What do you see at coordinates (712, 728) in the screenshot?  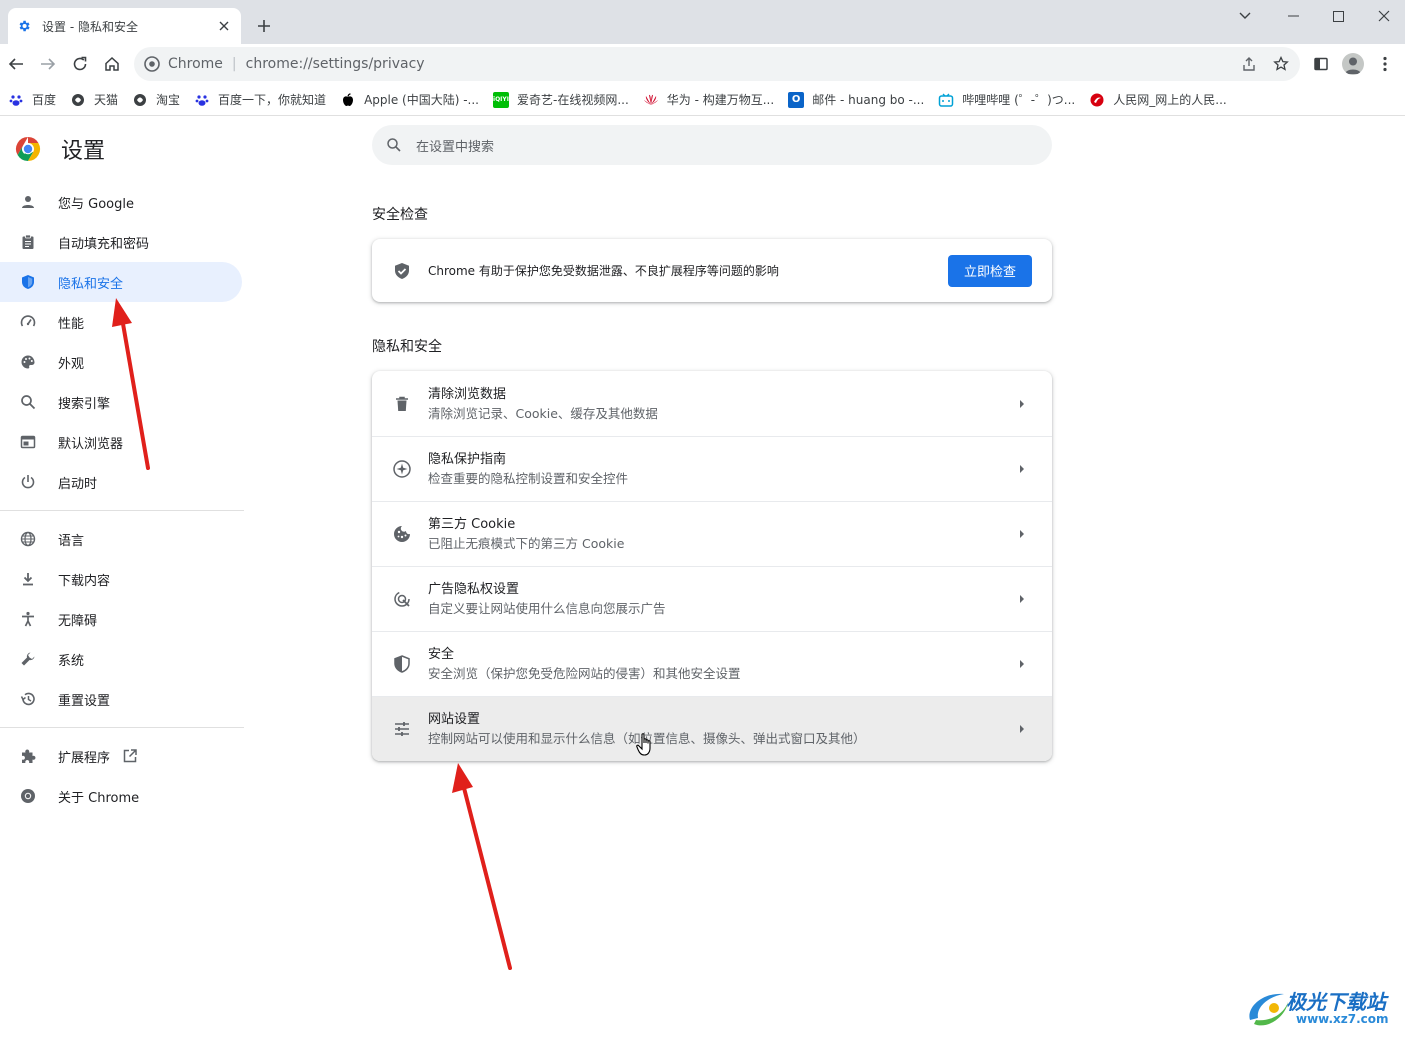 I see `site-settings-row: 网站设置 控制网站可以使用和显示什么信息（如位置信息、摄像头、弹出式窗口及其他）` at bounding box center [712, 728].